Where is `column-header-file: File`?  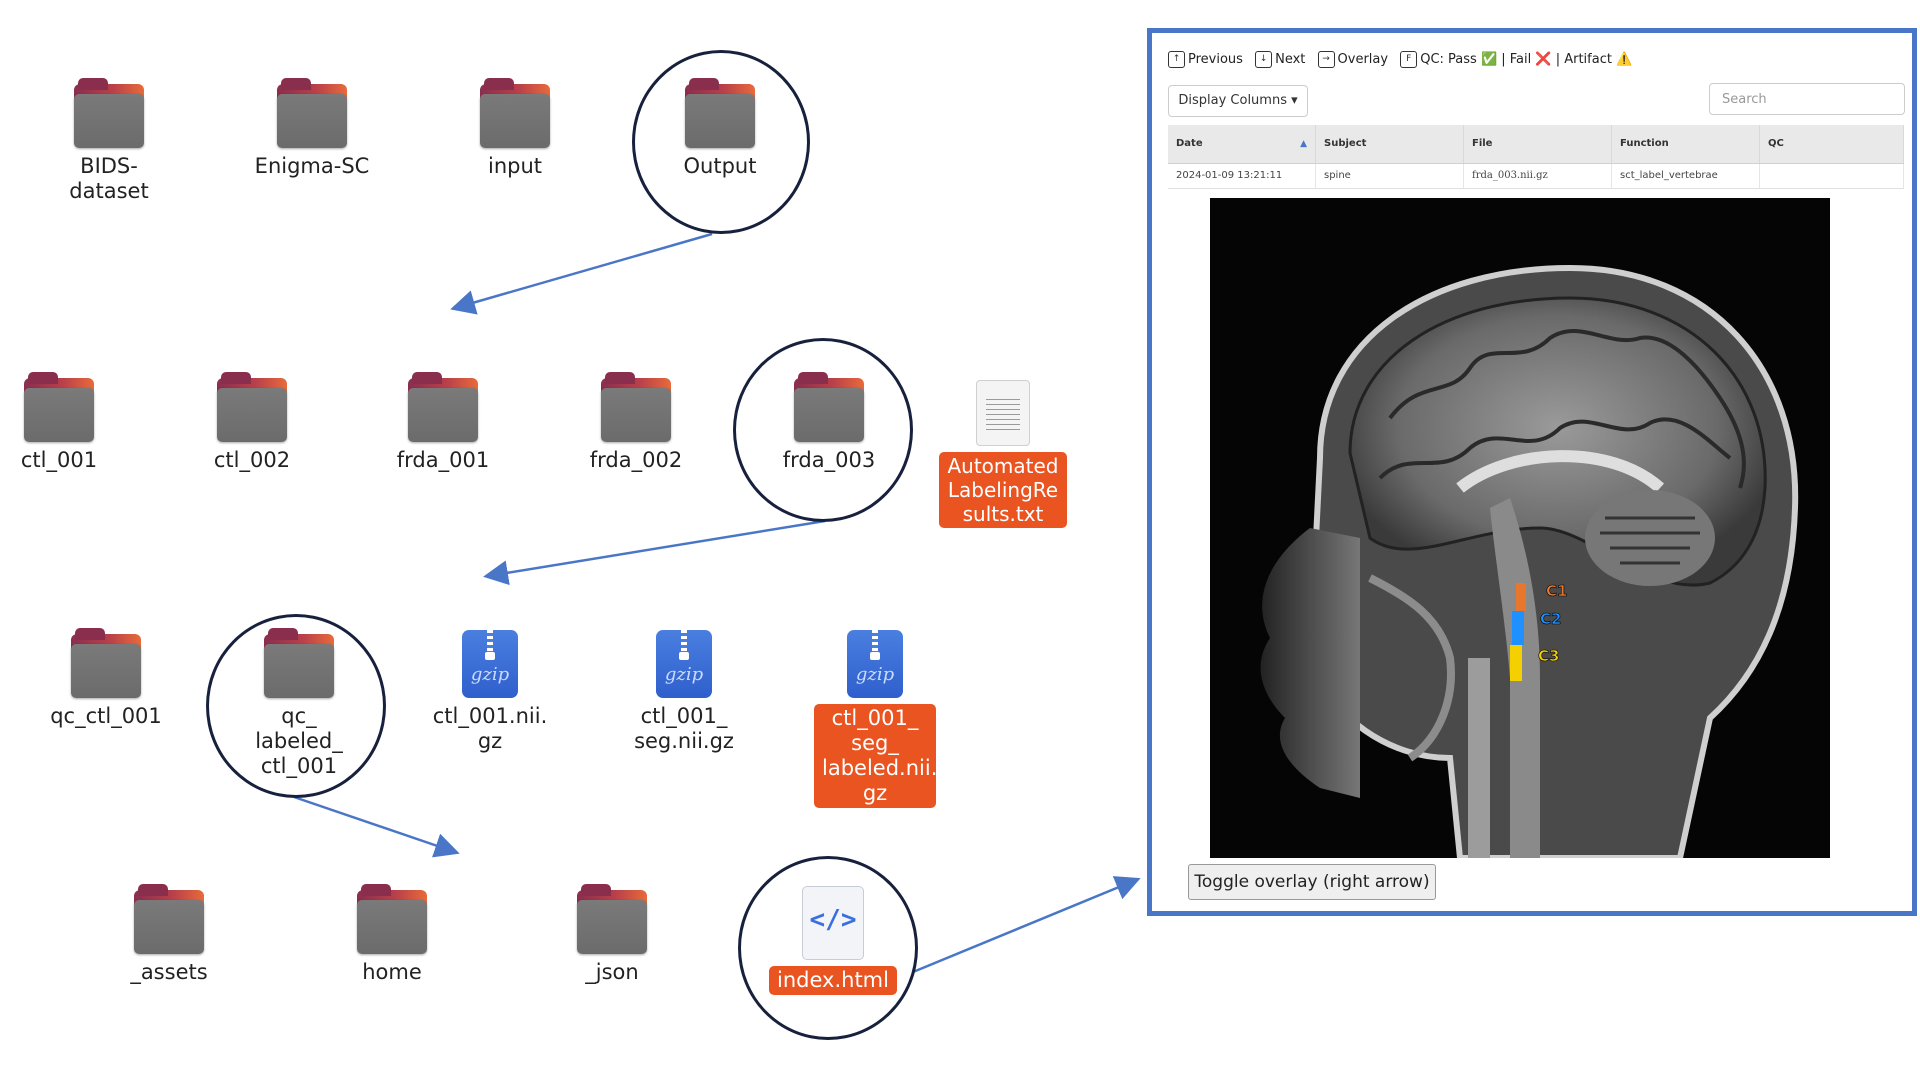 column-header-file: File is located at coordinates (1538, 144).